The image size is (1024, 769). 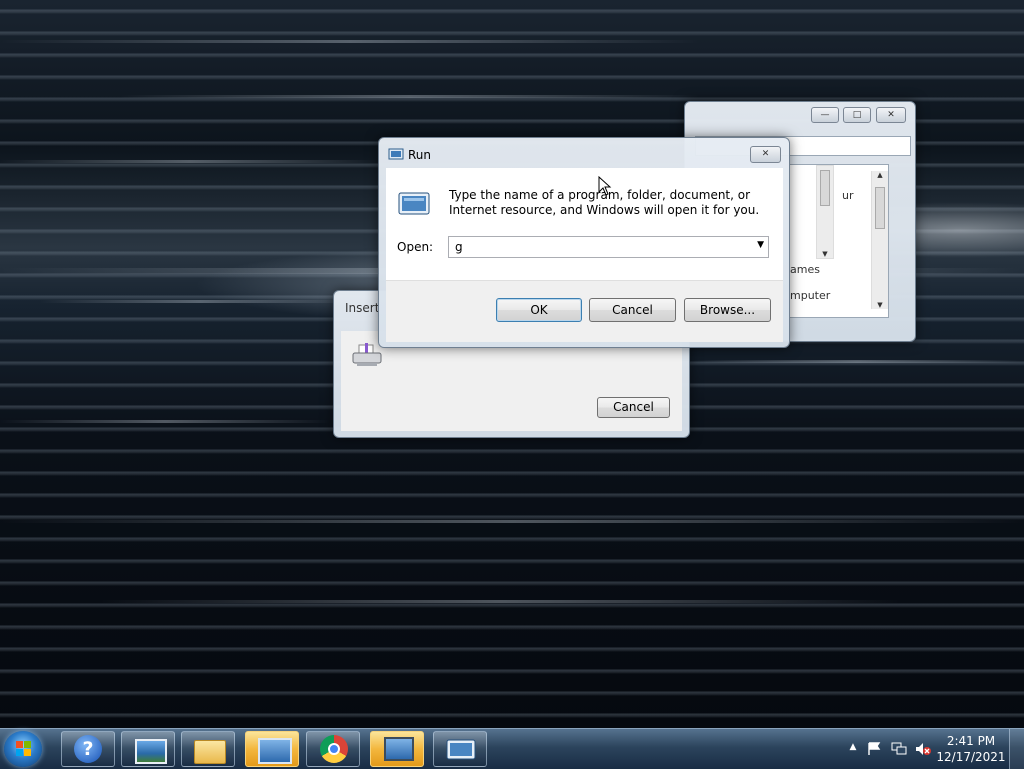 What do you see at coordinates (539, 310) in the screenshot?
I see `ok-button: OK` at bounding box center [539, 310].